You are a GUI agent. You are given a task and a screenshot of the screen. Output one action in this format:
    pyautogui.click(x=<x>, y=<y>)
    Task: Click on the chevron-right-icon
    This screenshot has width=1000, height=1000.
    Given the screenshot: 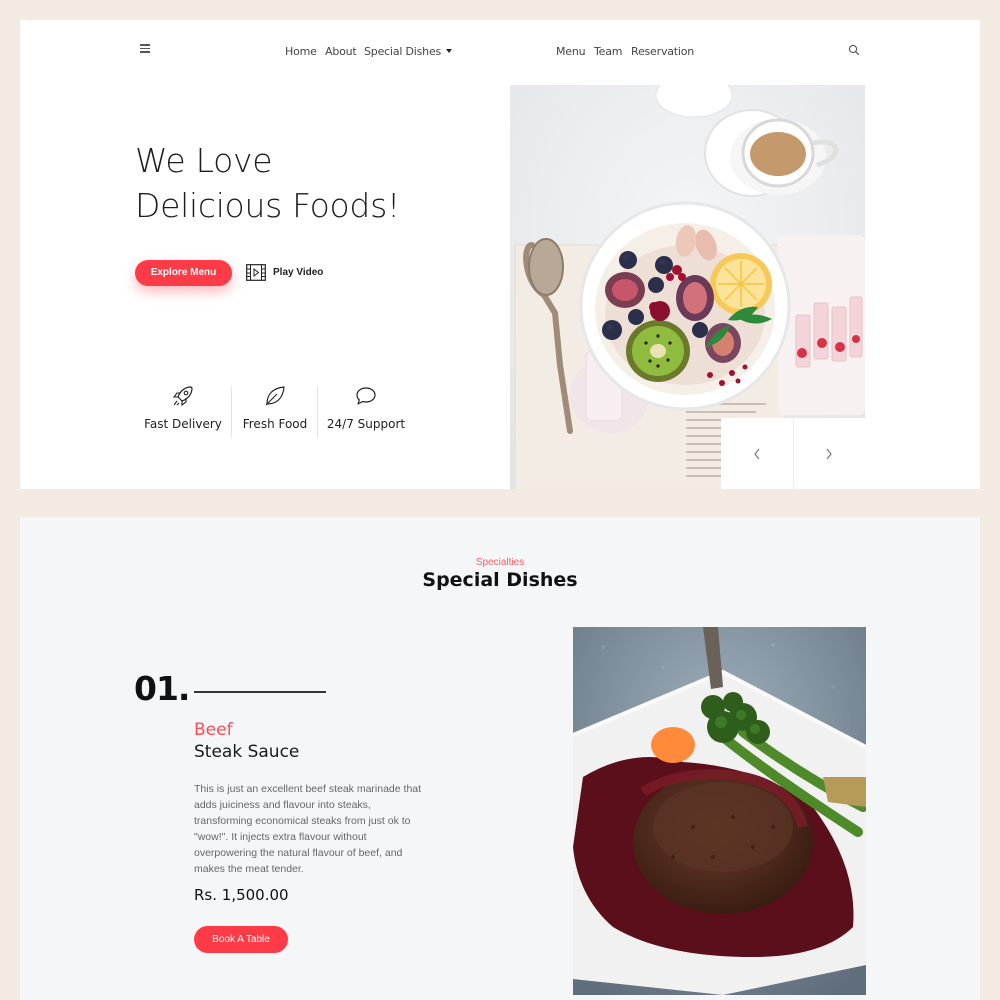 What is the action you would take?
    pyautogui.click(x=829, y=453)
    